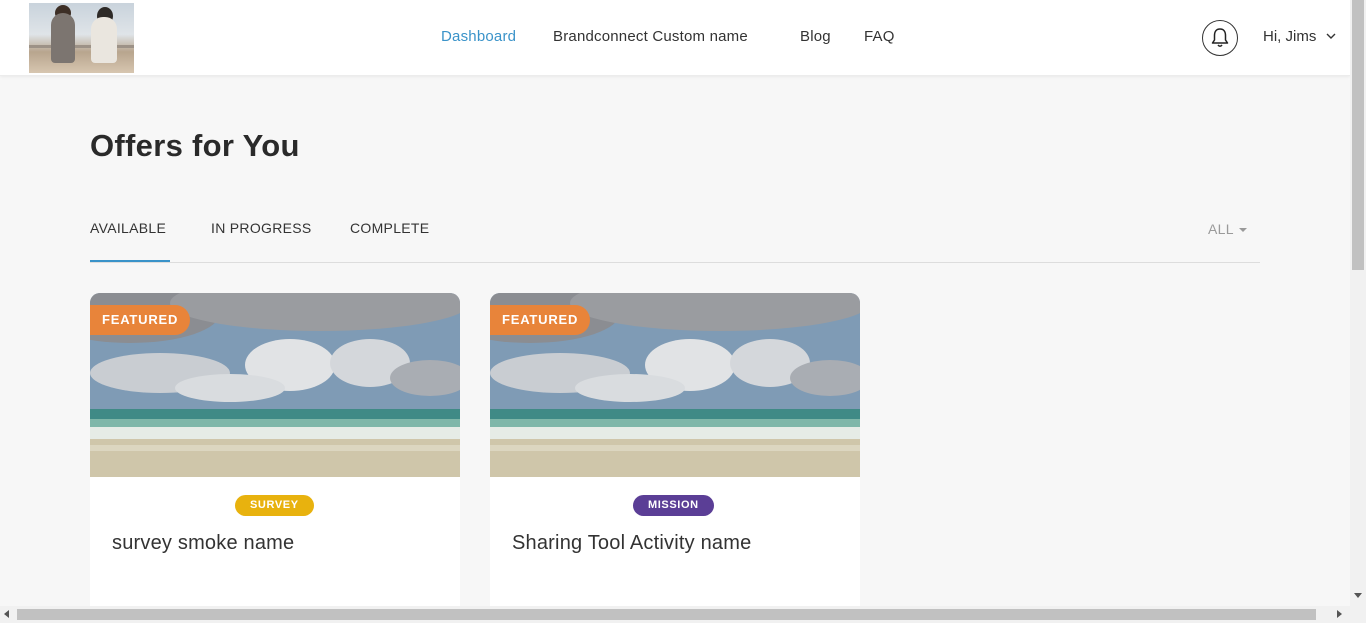 This screenshot has width=1366, height=623. What do you see at coordinates (631, 543) in the screenshot?
I see `offer-title: Sharing Tool Activity name` at bounding box center [631, 543].